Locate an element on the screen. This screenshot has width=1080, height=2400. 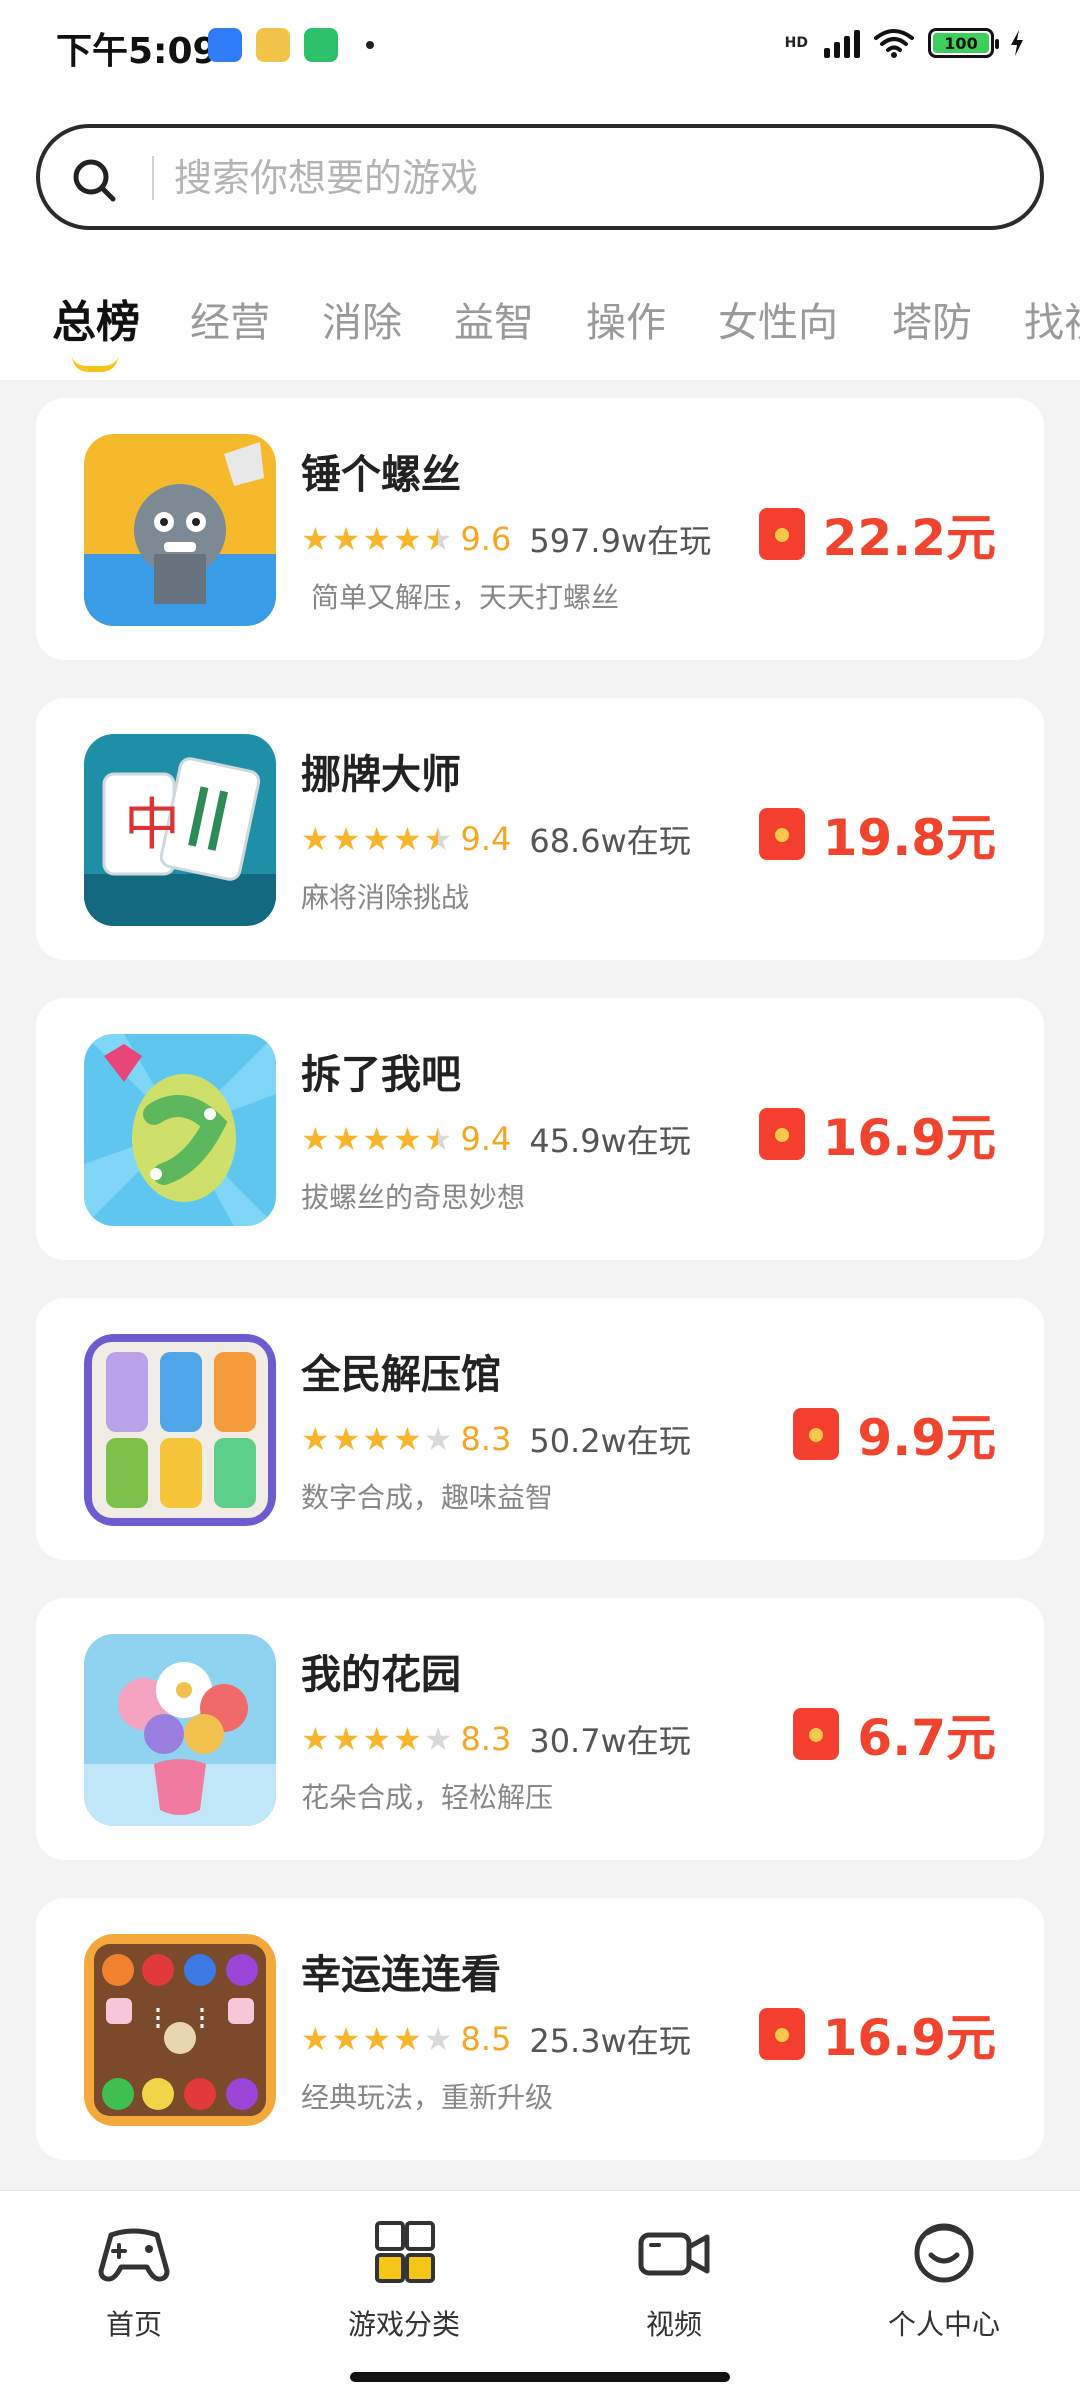
hd-icon: HD is located at coordinates (796, 43).